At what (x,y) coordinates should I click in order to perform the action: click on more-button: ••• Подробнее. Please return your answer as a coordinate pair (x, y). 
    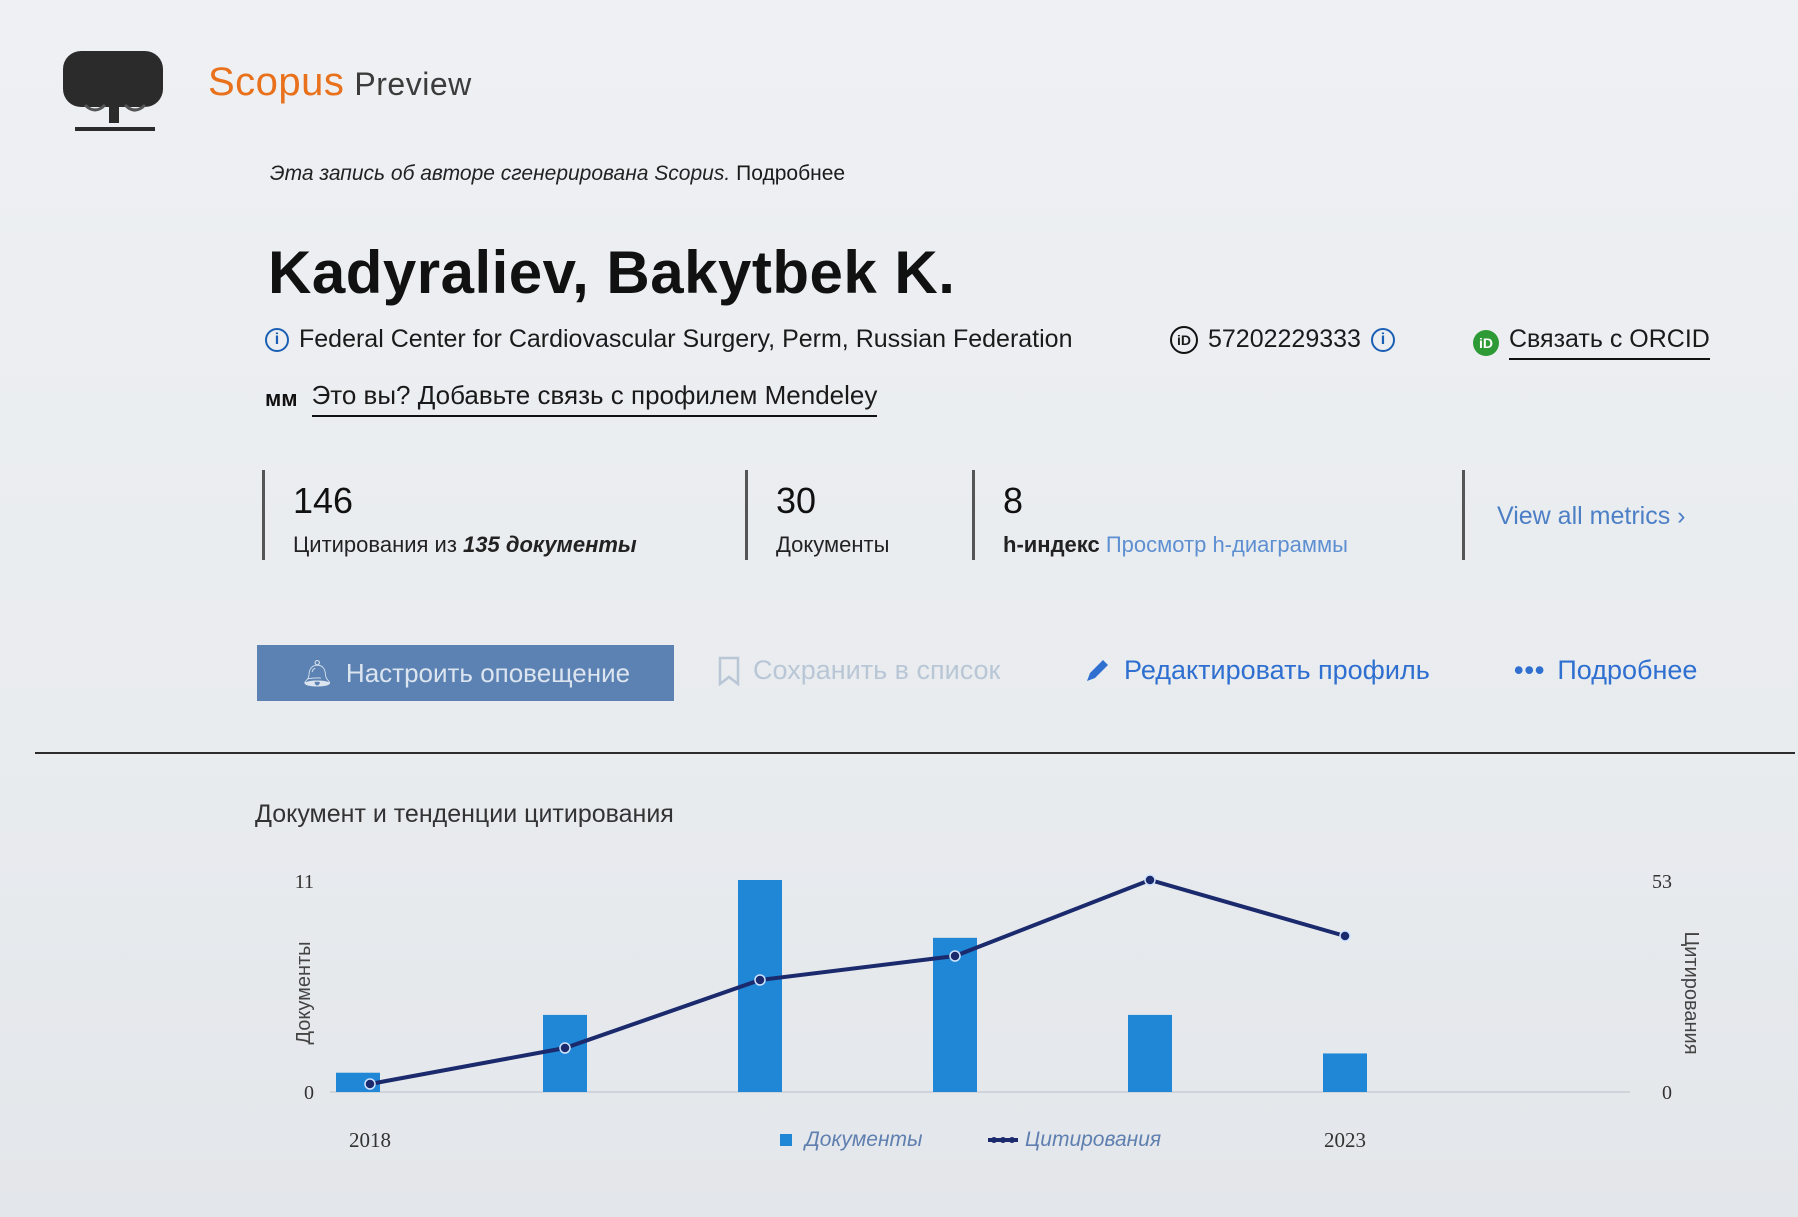
    Looking at the image, I should click on (1605, 670).